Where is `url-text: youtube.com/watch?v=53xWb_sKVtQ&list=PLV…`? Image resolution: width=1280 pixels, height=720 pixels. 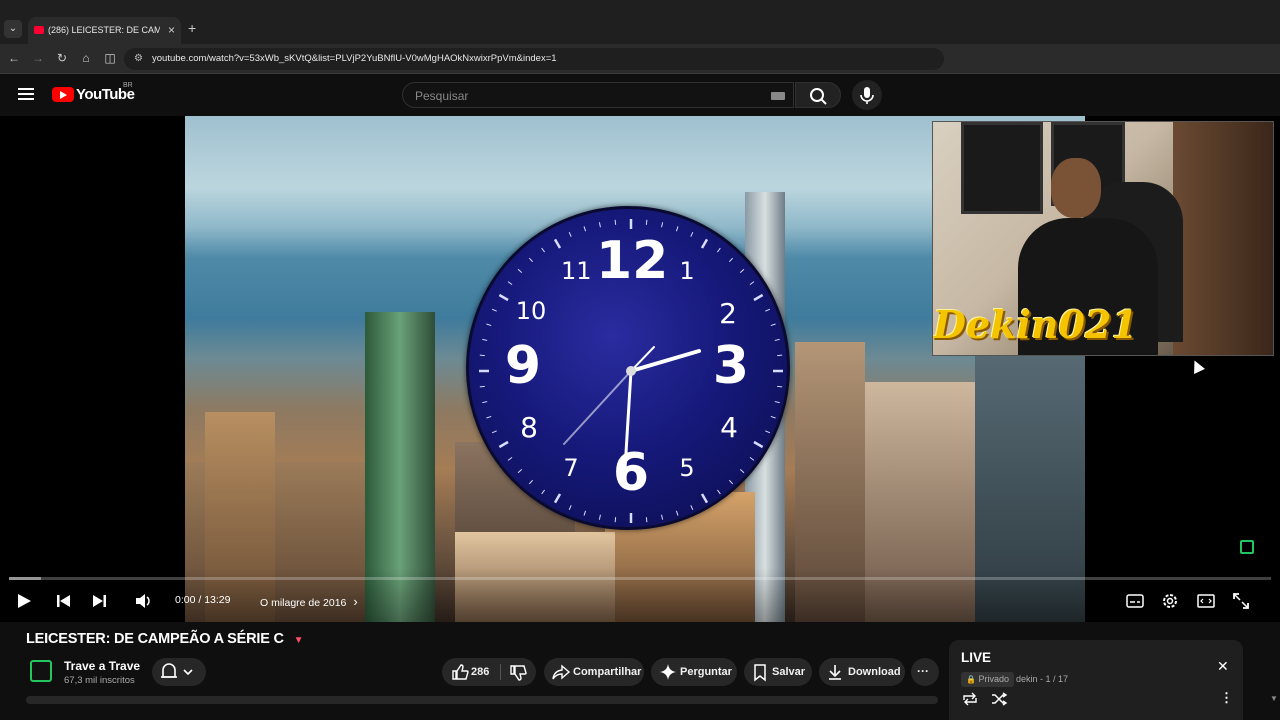
url-text: youtube.com/watch?v=53xWb_sKVtQ&list=PLV… is located at coordinates (354, 58).